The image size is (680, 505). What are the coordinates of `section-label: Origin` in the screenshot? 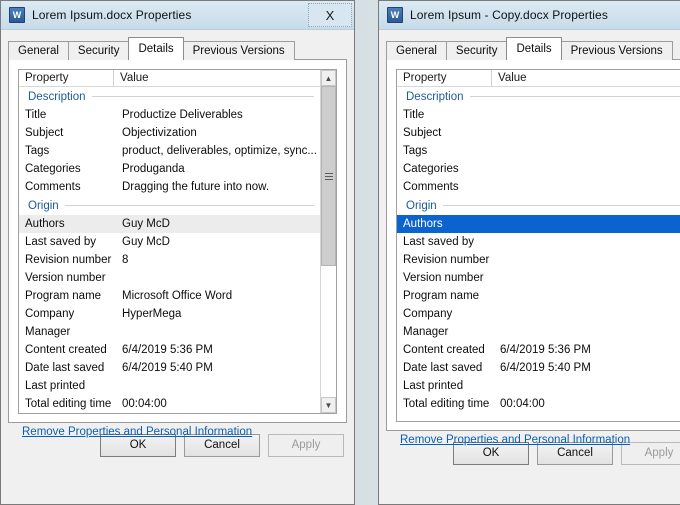 It's located at (43, 205).